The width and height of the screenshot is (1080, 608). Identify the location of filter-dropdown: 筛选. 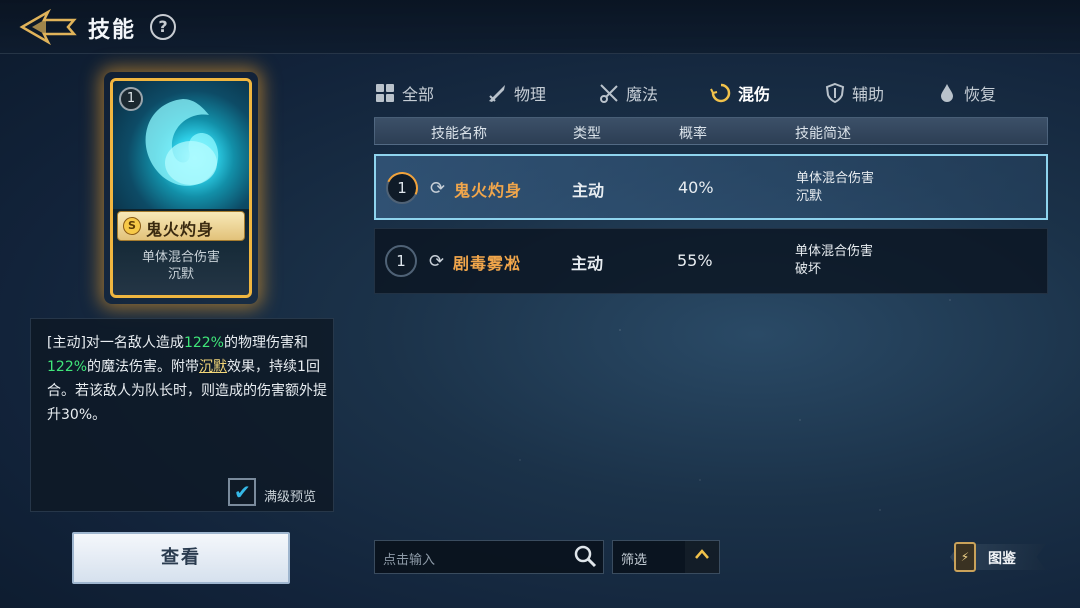
(666, 557).